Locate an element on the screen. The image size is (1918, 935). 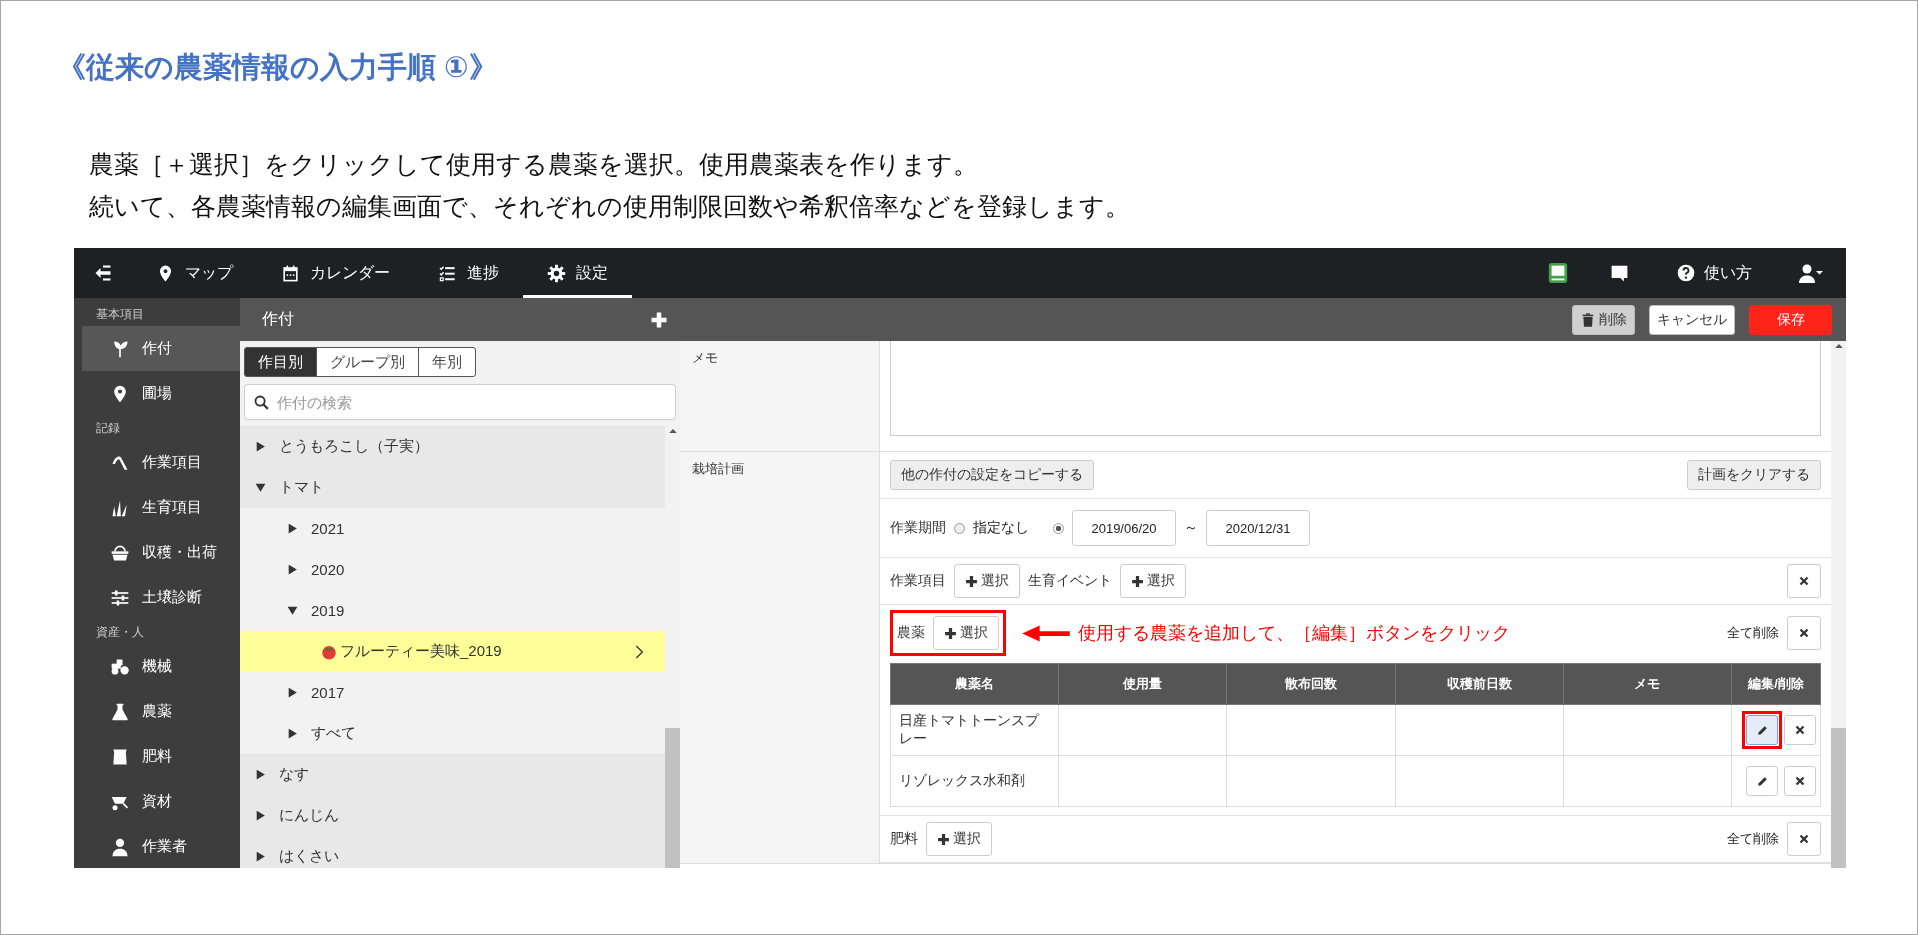
column-header: 使用量 is located at coordinates (1142, 684).